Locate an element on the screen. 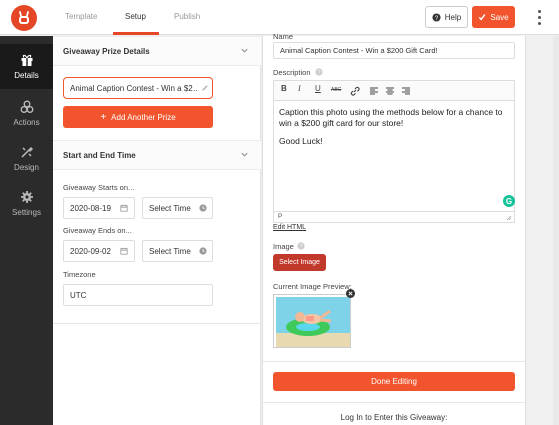  question-circle-icon: ? is located at coordinates (436, 16).